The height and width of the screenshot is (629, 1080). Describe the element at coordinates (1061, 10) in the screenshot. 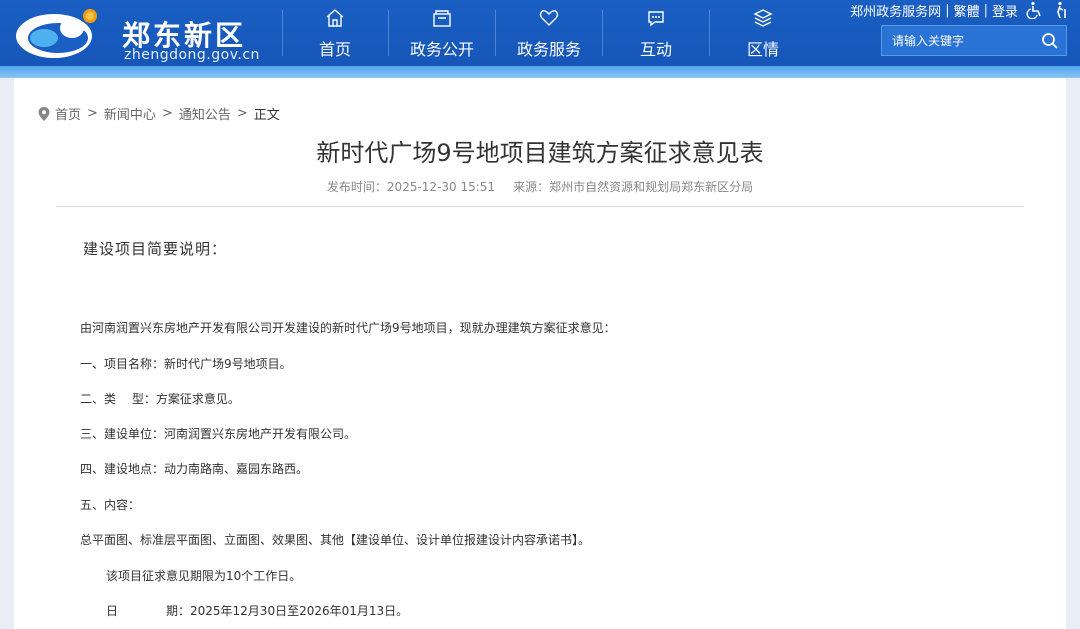

I see `elderly-care-icon` at that location.